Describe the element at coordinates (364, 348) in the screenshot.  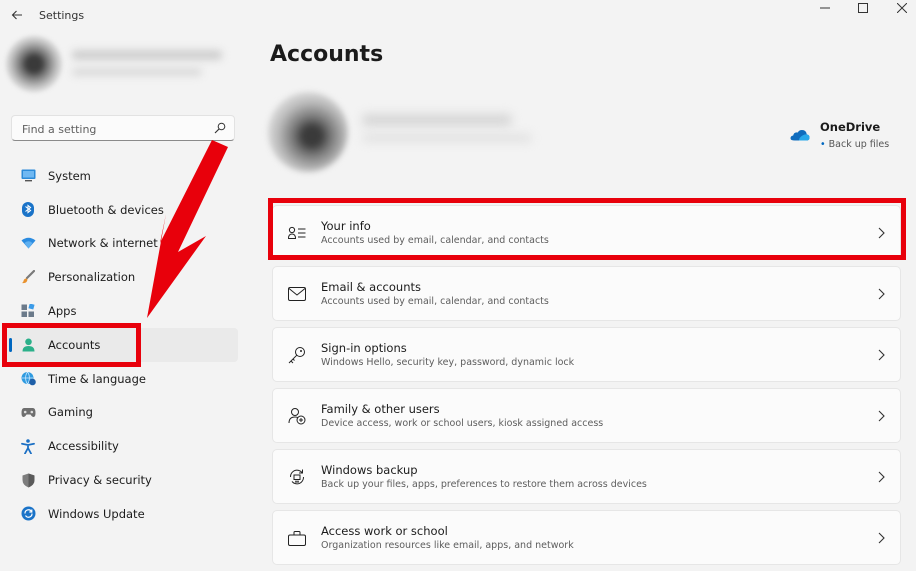
I see `card-title: Sign-in options` at that location.